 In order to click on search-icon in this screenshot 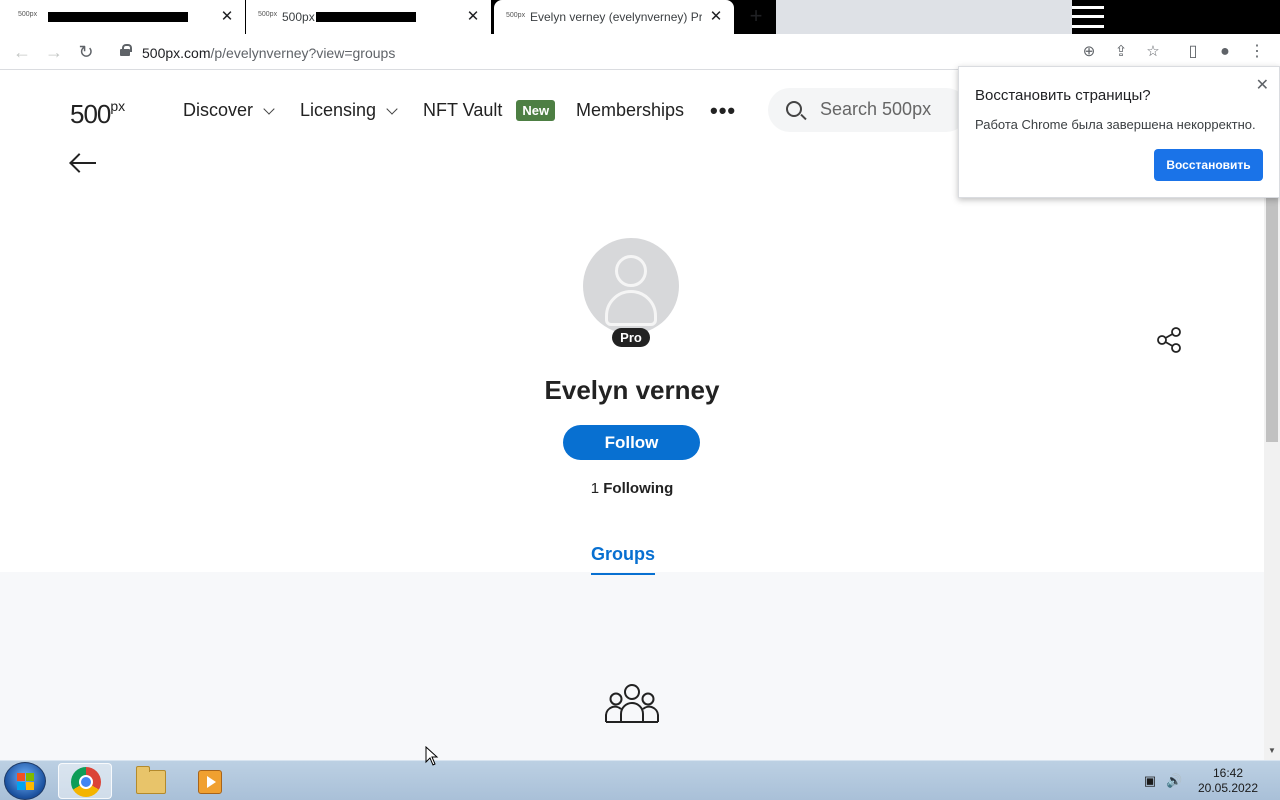, I will do `click(794, 109)`.